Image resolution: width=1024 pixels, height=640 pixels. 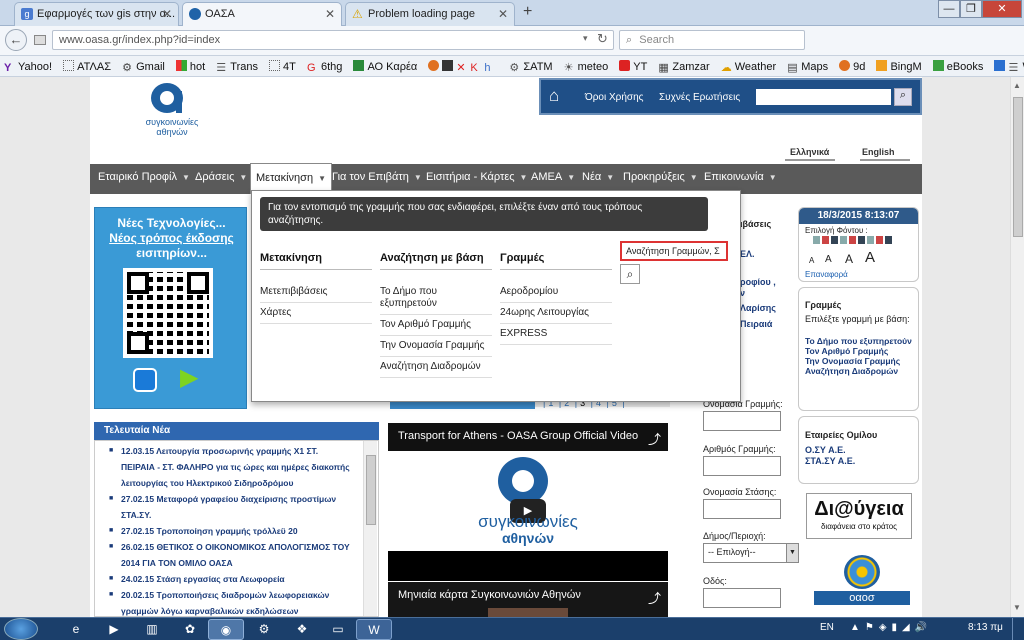 What do you see at coordinates (903, 97) in the screenshot?
I see `site-search-icon: ⌕` at bounding box center [903, 97].